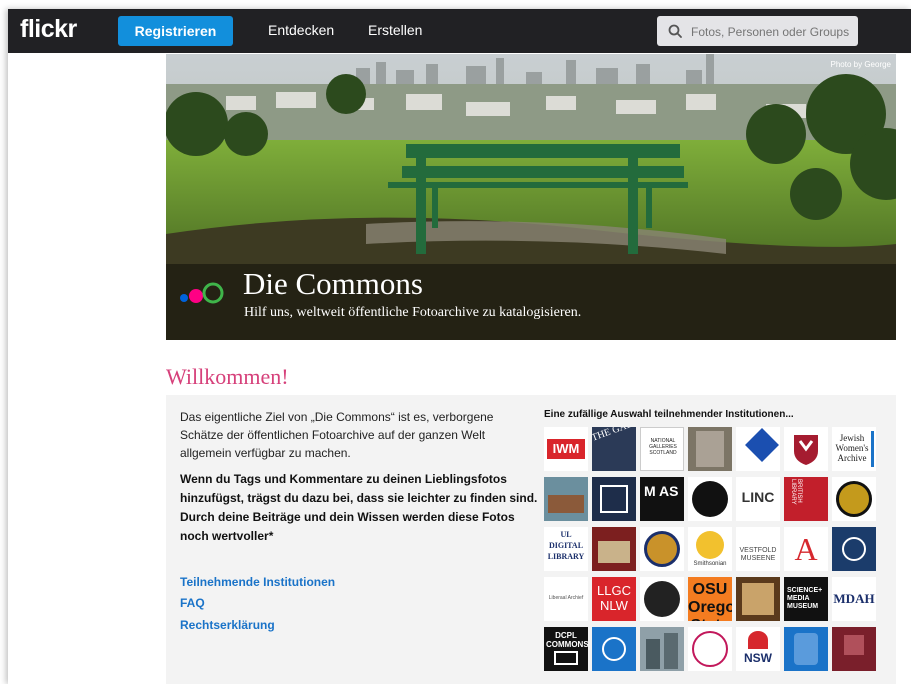 The height and width of the screenshot is (684, 911). Describe the element at coordinates (806, 599) in the screenshot. I see `institution-logo: SCIENCE+ MEDIA MUSEUM` at that location.